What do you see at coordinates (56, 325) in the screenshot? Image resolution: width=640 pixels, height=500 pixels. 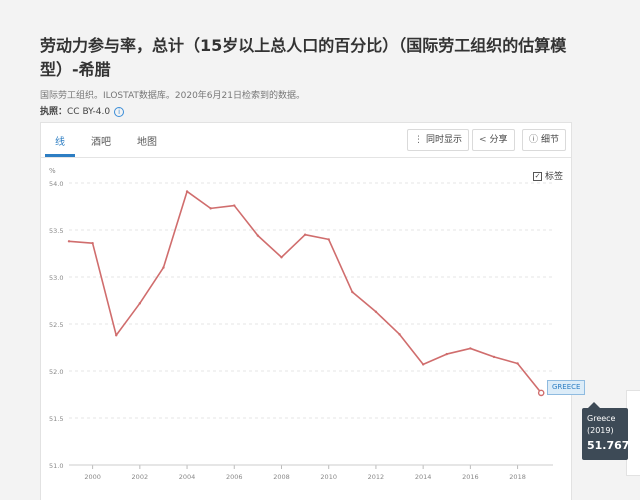 I see `y-tick-label: 52.5` at bounding box center [56, 325].